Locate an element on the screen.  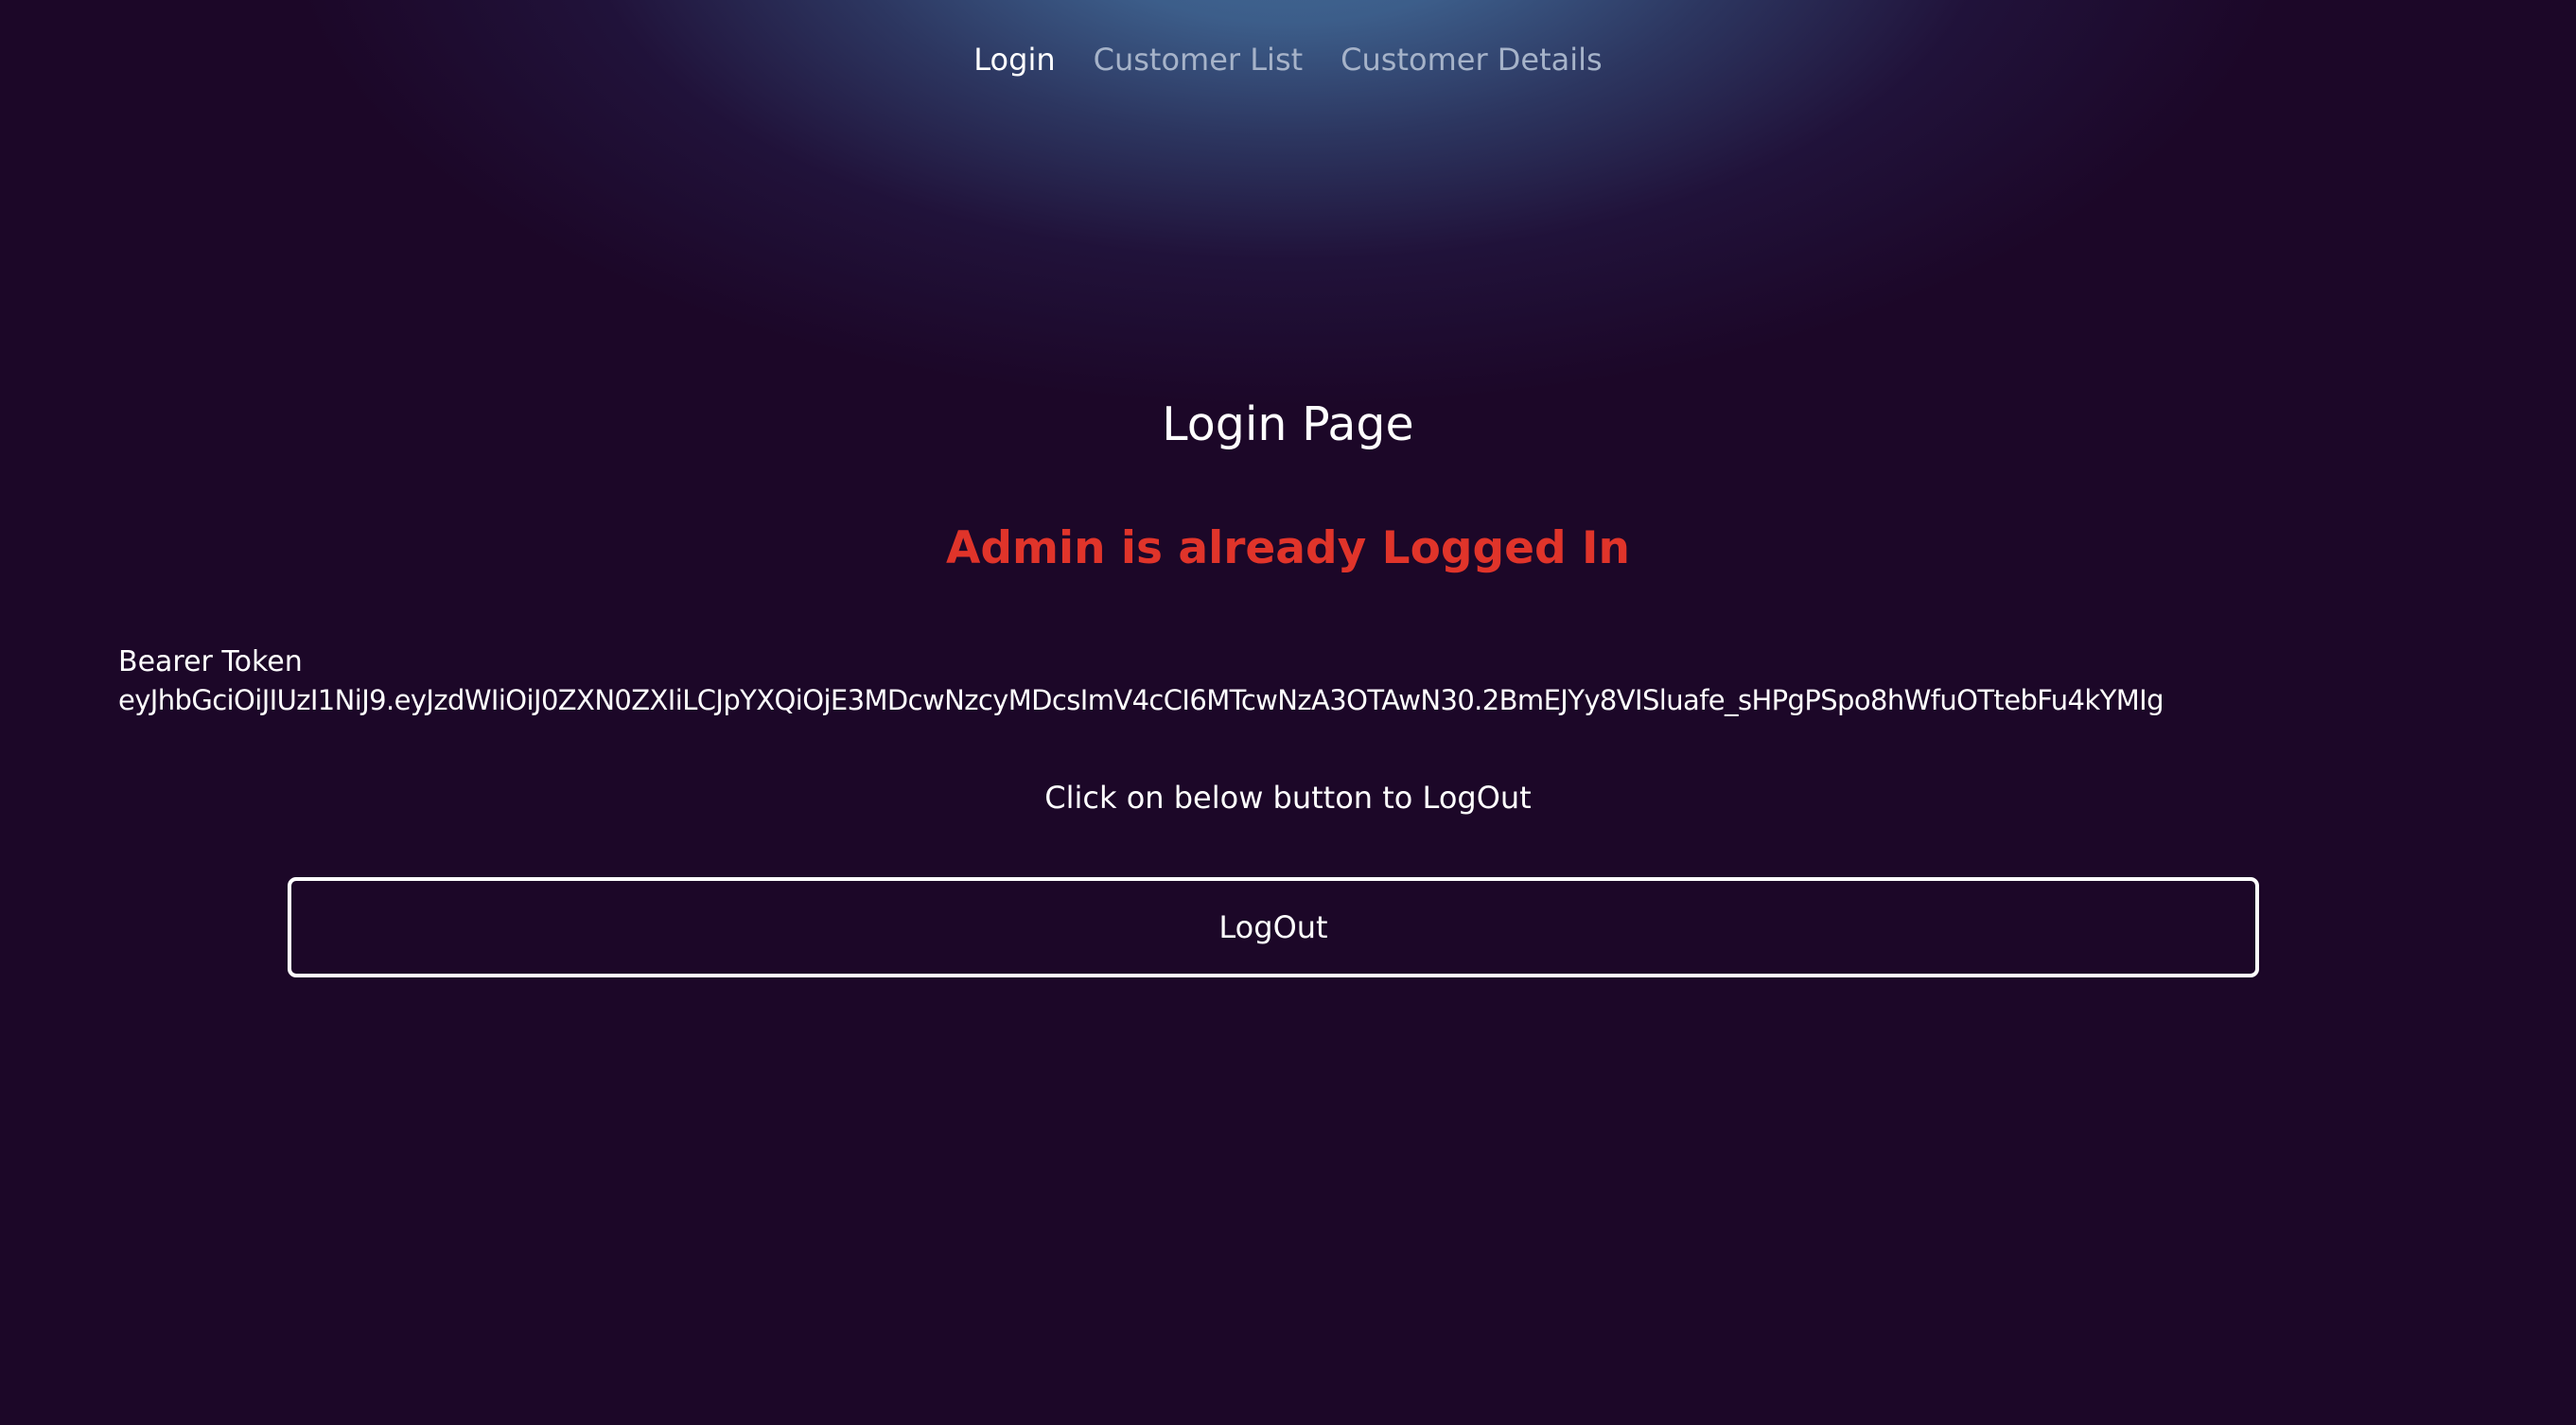
login-status-message: Admin is already Logged In is located at coordinates (1288, 548).